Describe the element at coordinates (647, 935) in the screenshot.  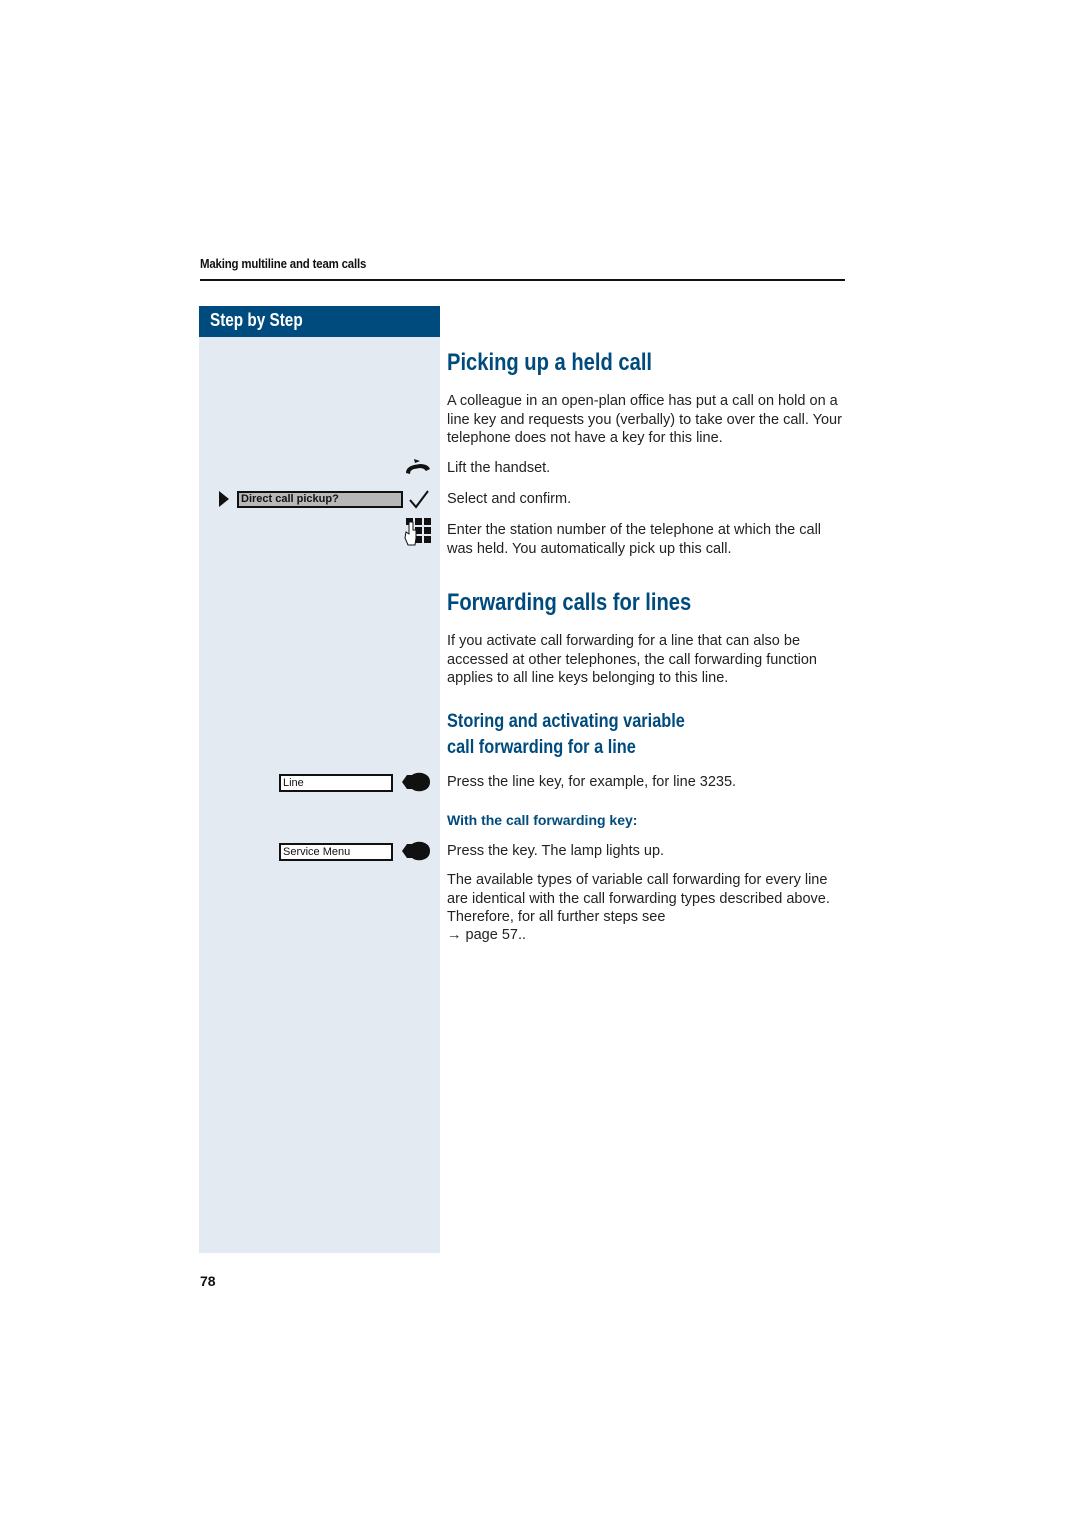
I see `page-reference-link: → page 57..` at that location.